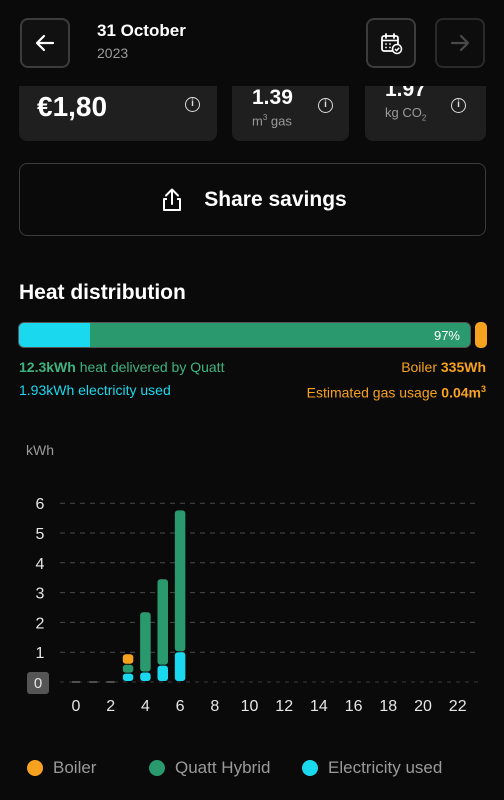 The width and height of the screenshot is (504, 800). Describe the element at coordinates (54, 335) in the screenshot. I see `electricity-segment` at that location.